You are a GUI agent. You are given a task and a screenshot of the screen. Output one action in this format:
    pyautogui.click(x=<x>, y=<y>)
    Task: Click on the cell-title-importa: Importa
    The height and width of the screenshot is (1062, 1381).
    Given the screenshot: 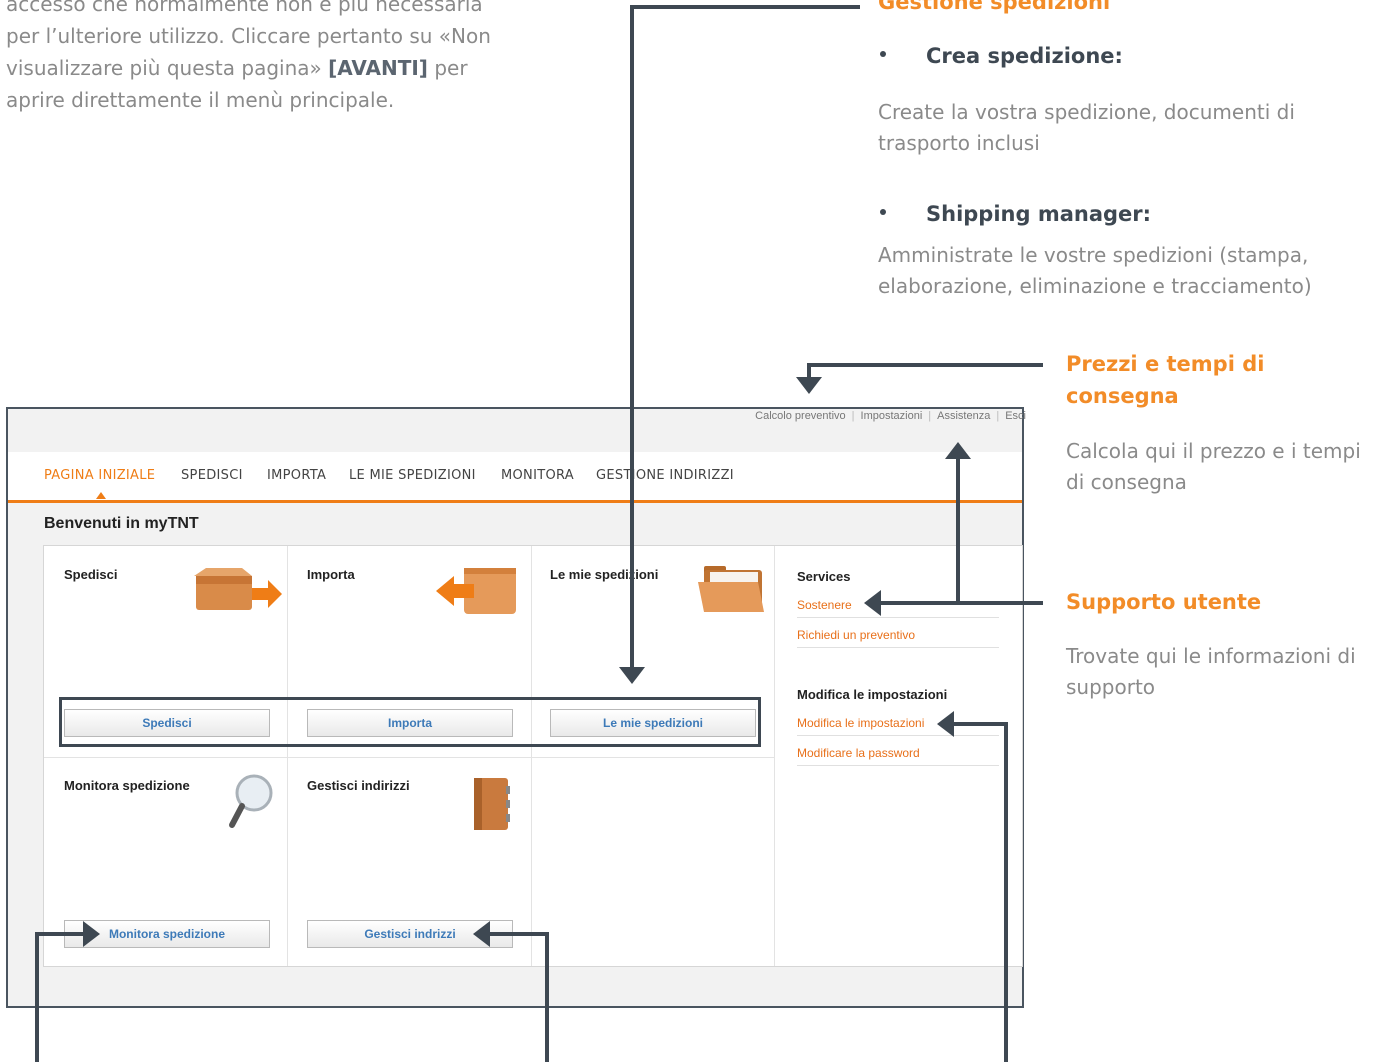 What is the action you would take?
    pyautogui.click(x=331, y=574)
    